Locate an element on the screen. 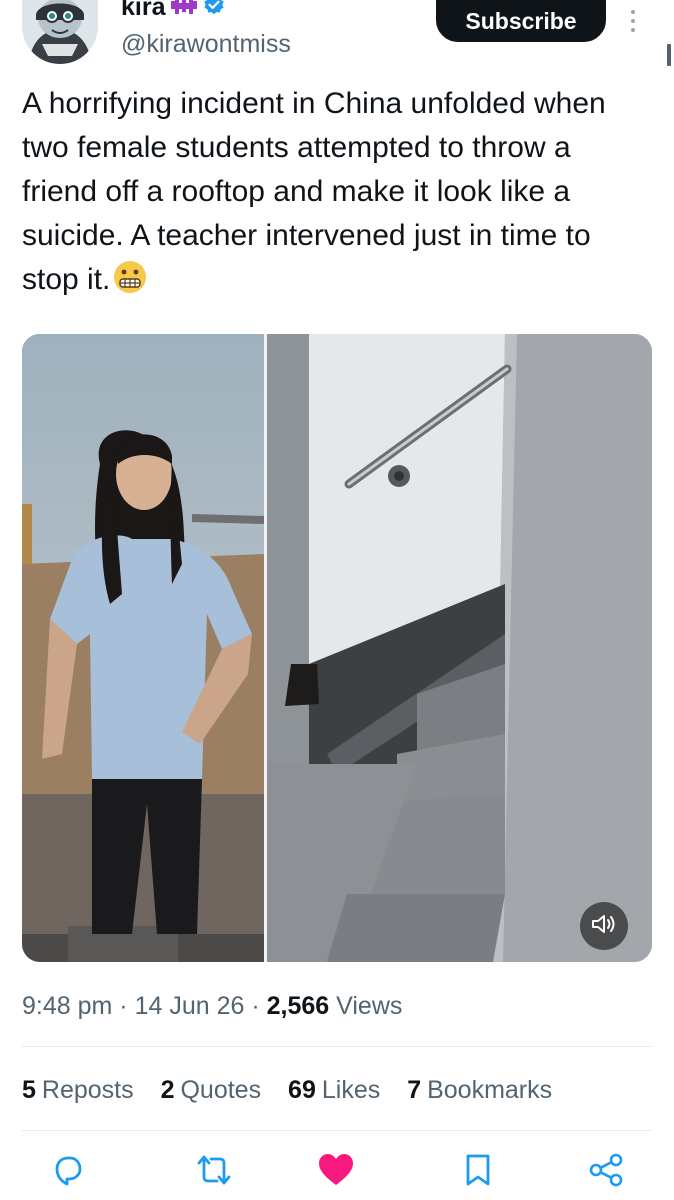  tweet-time: 9:48 pm is located at coordinates (67, 1006).